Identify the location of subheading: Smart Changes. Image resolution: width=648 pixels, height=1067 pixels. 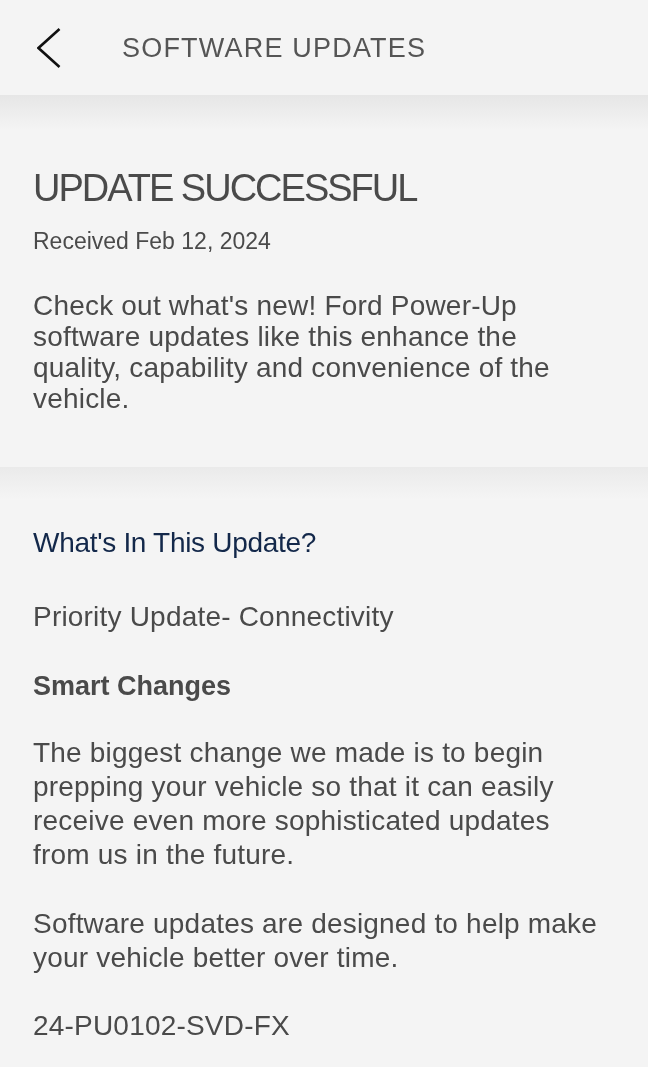
(133, 686).